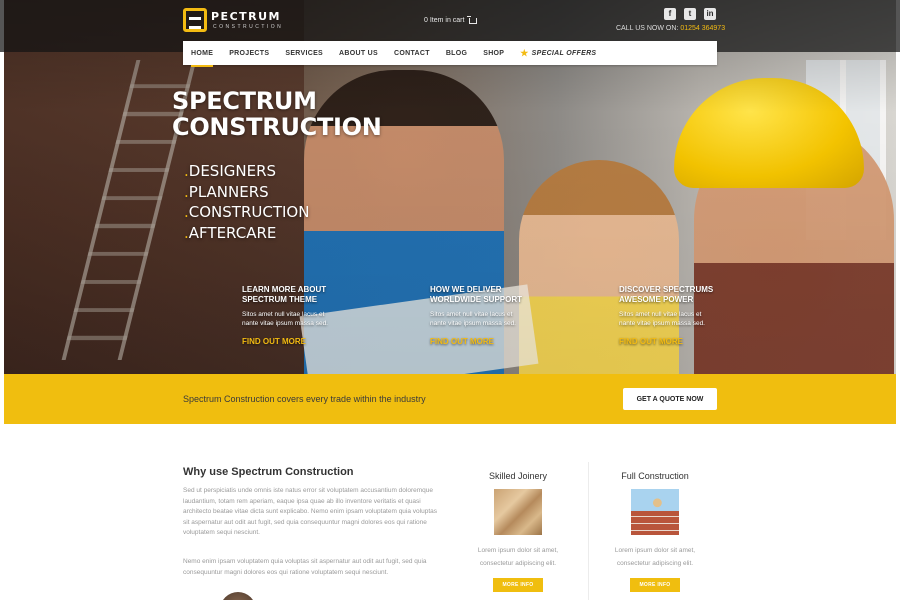 Image resolution: width=900 pixels, height=600 pixels. I want to click on feature-title: DISCOVER SPECTRUMS AWESOME POWER, so click(666, 294).